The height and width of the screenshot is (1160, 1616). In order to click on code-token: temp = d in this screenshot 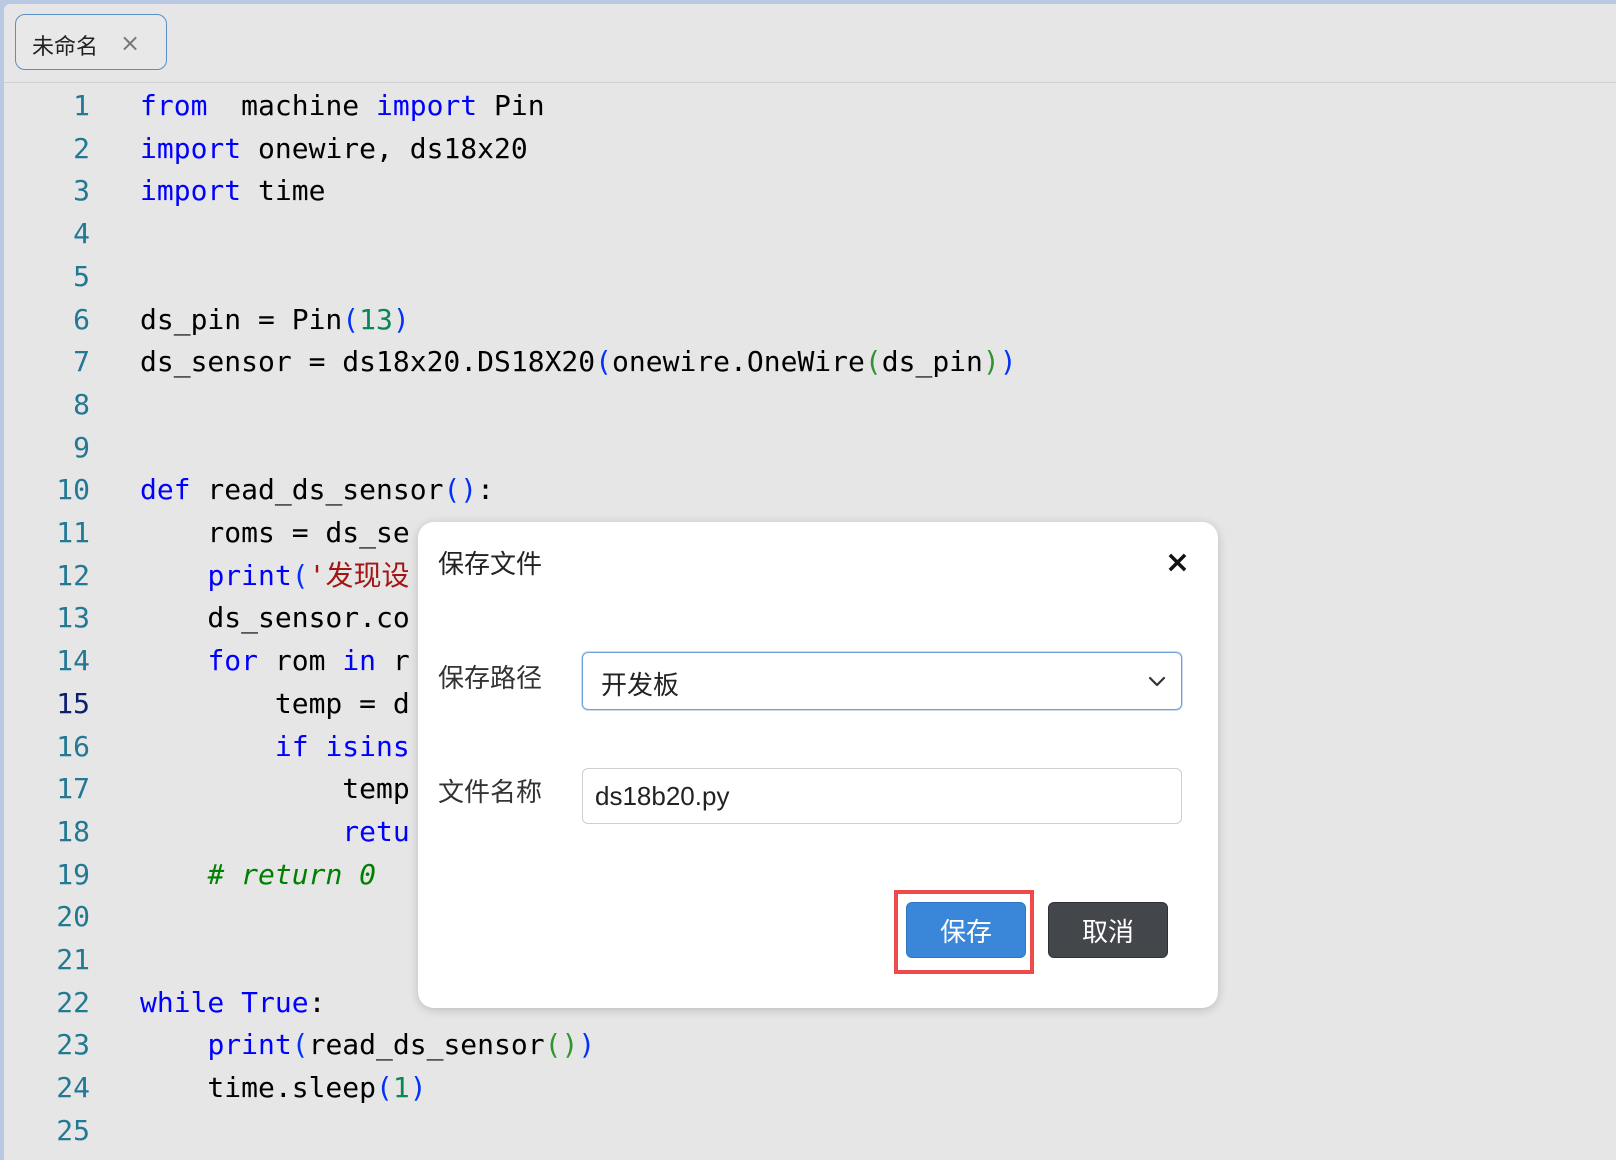, I will do `click(275, 703)`.